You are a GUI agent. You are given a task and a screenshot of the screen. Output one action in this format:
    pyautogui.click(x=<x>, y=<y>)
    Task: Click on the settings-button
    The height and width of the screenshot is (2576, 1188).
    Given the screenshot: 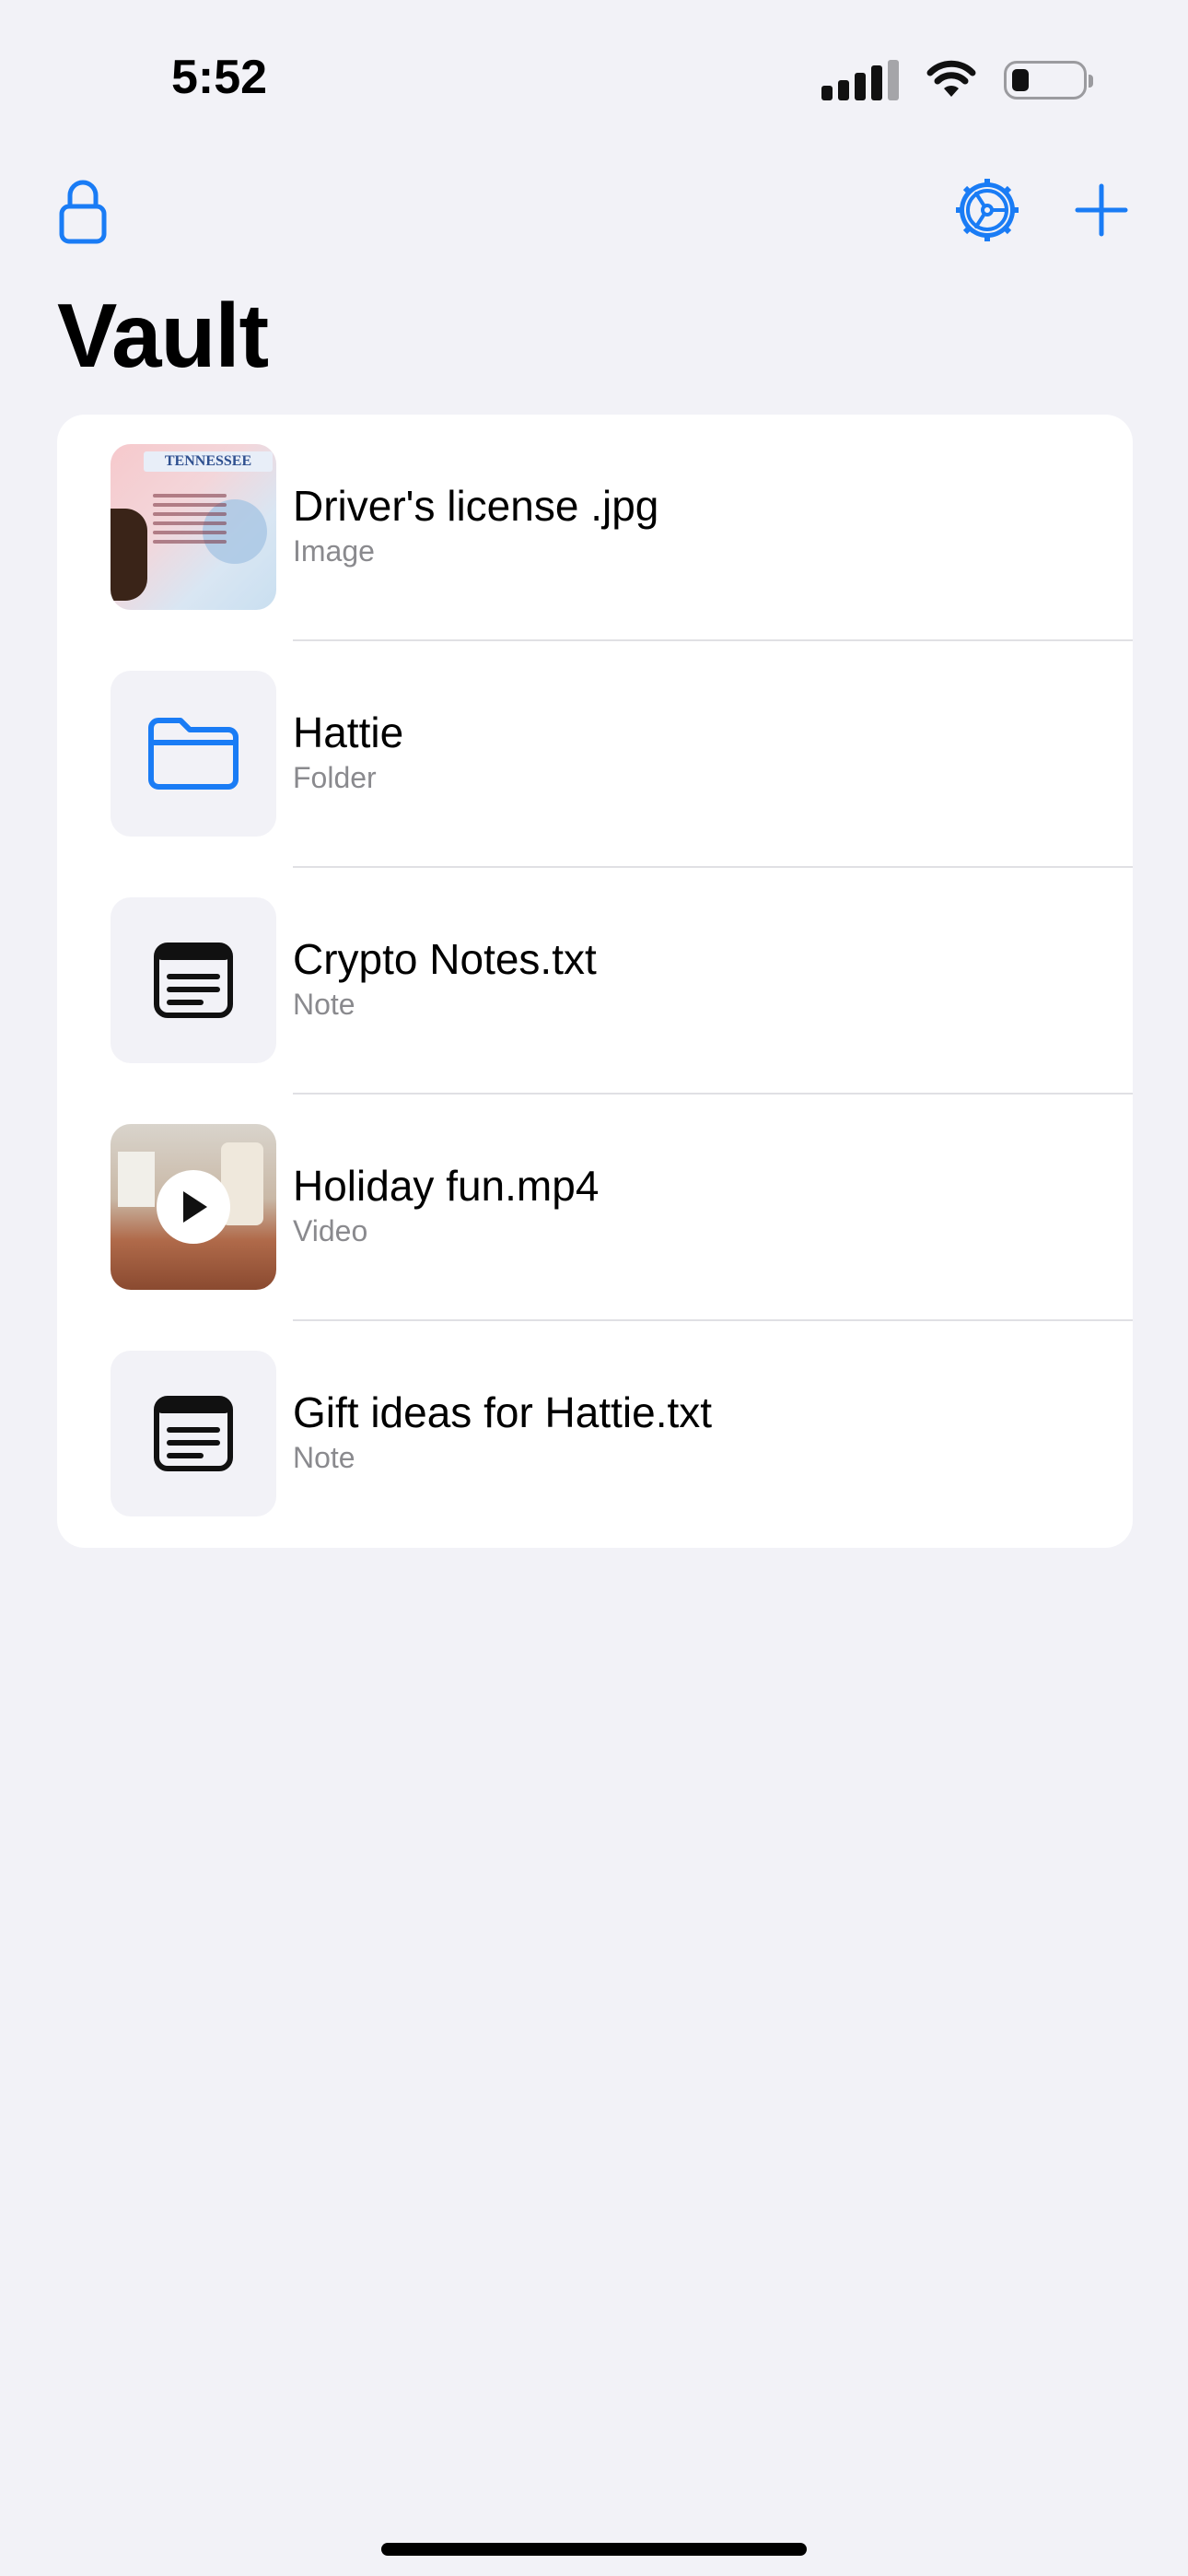 What is the action you would take?
    pyautogui.click(x=987, y=210)
    